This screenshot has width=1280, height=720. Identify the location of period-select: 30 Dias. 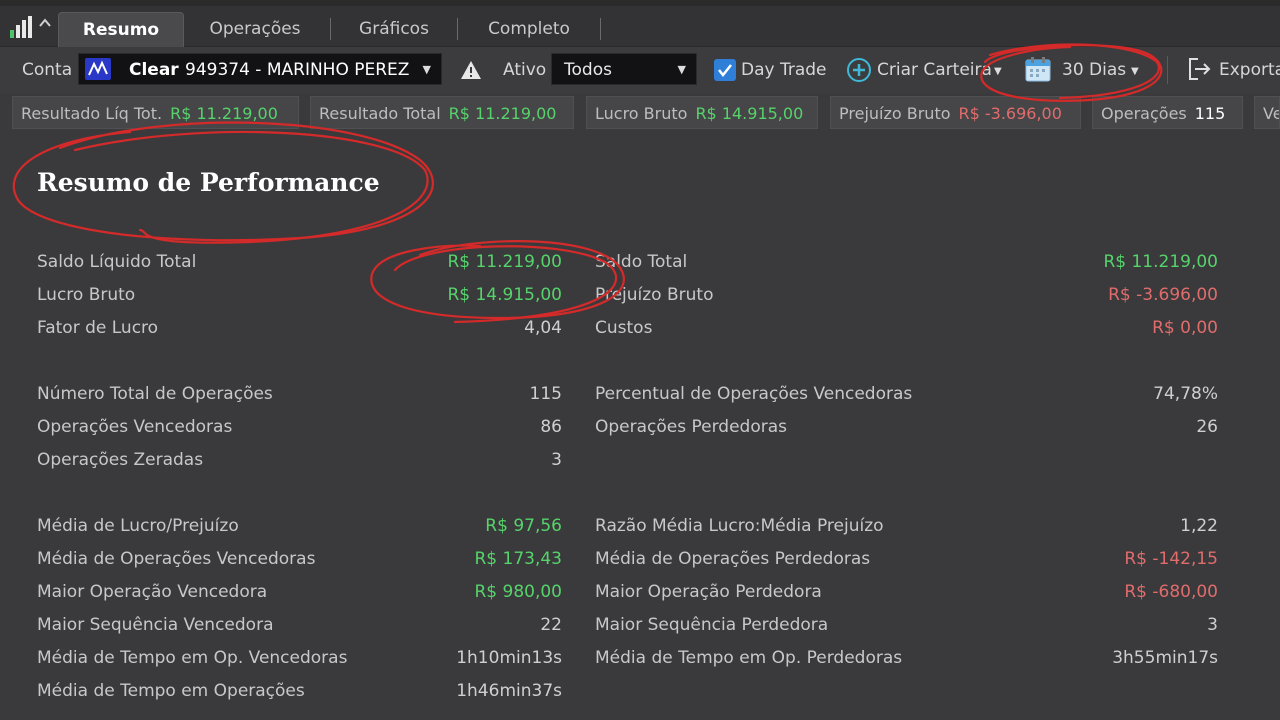
(1094, 70).